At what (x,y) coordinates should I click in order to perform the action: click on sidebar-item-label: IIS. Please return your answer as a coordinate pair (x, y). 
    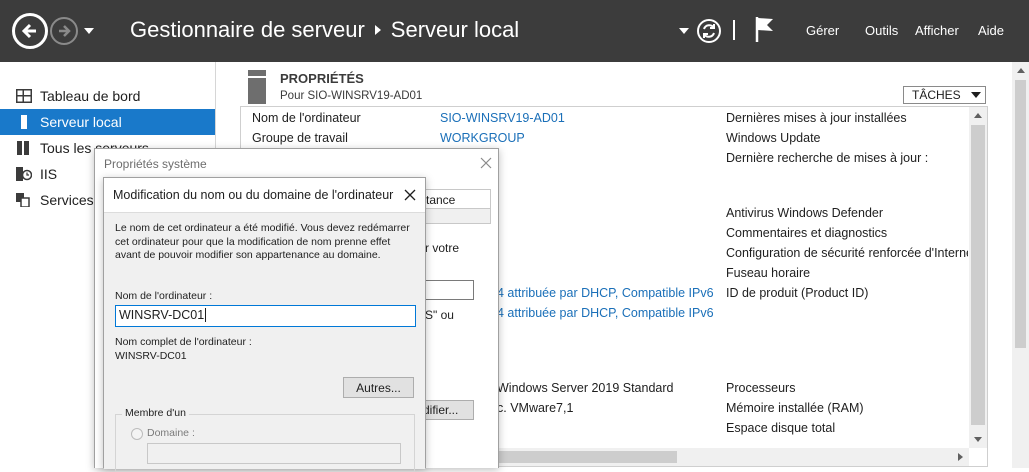
    Looking at the image, I should click on (49, 174).